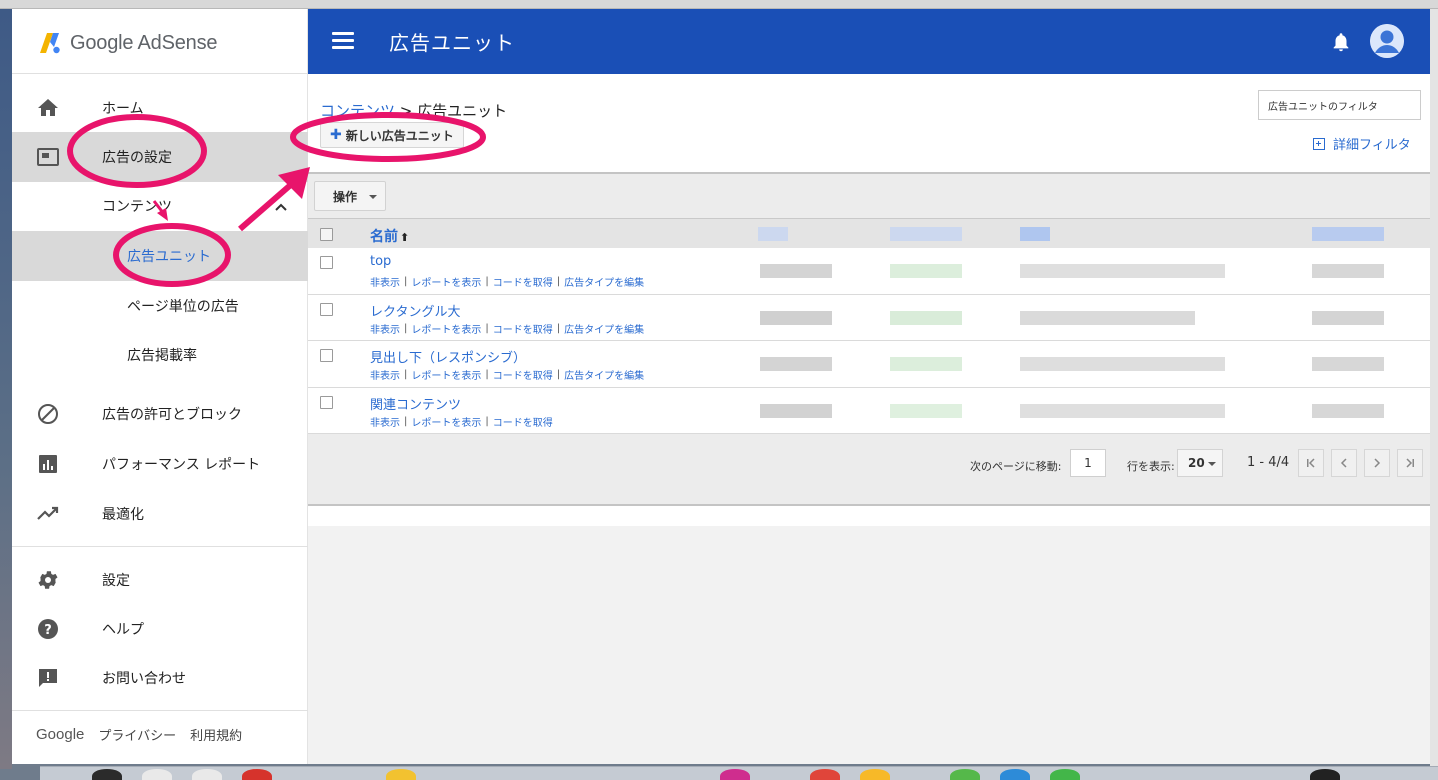  What do you see at coordinates (160, 108) in the screenshot?
I see `sidebar-item-home: ホーム` at bounding box center [160, 108].